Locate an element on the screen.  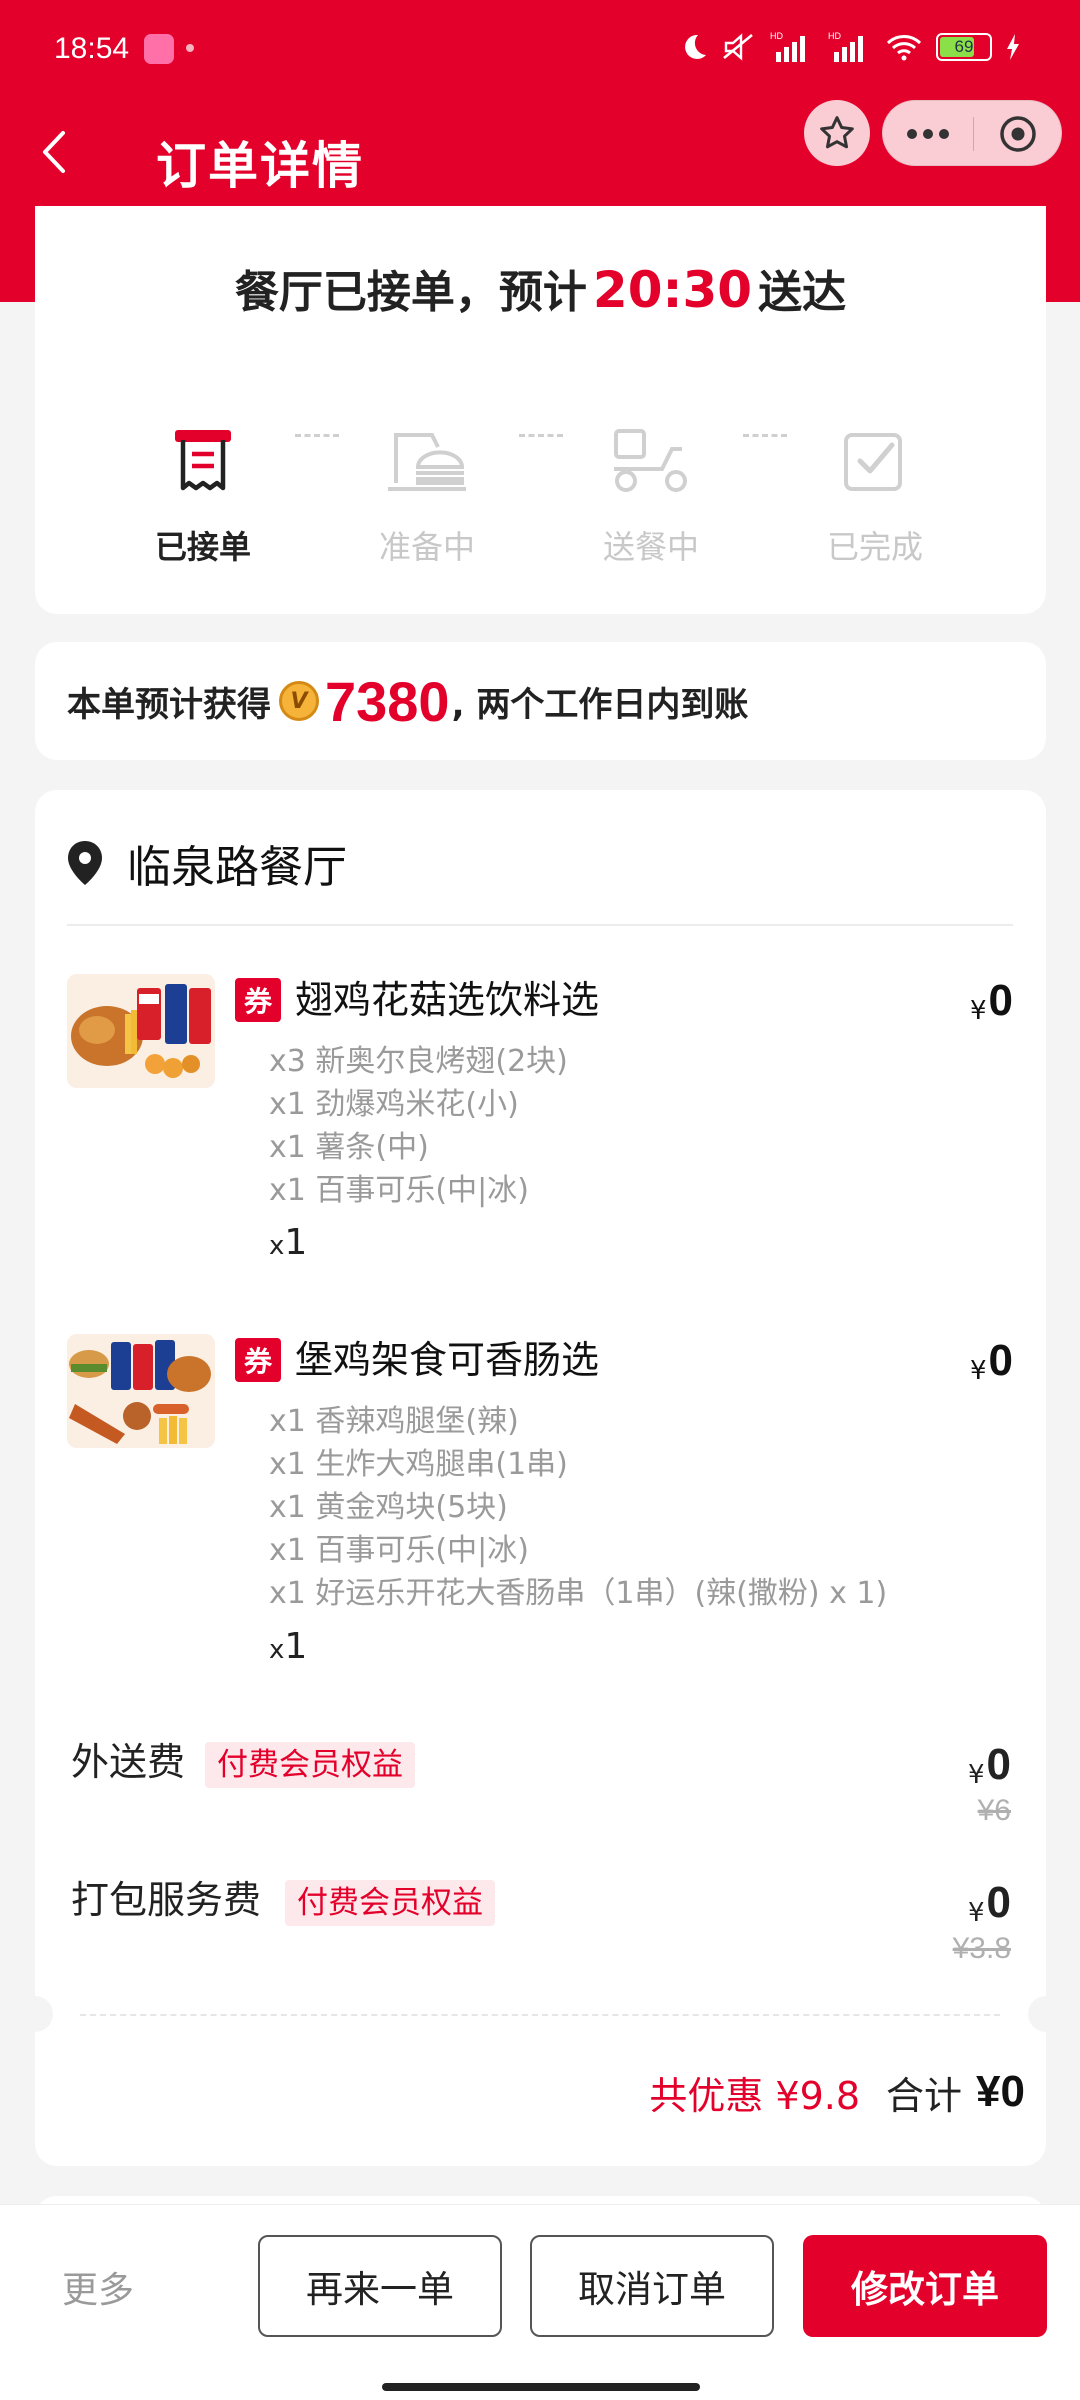
cancel-order-button: 取消订单 is located at coordinates (652, 2286).